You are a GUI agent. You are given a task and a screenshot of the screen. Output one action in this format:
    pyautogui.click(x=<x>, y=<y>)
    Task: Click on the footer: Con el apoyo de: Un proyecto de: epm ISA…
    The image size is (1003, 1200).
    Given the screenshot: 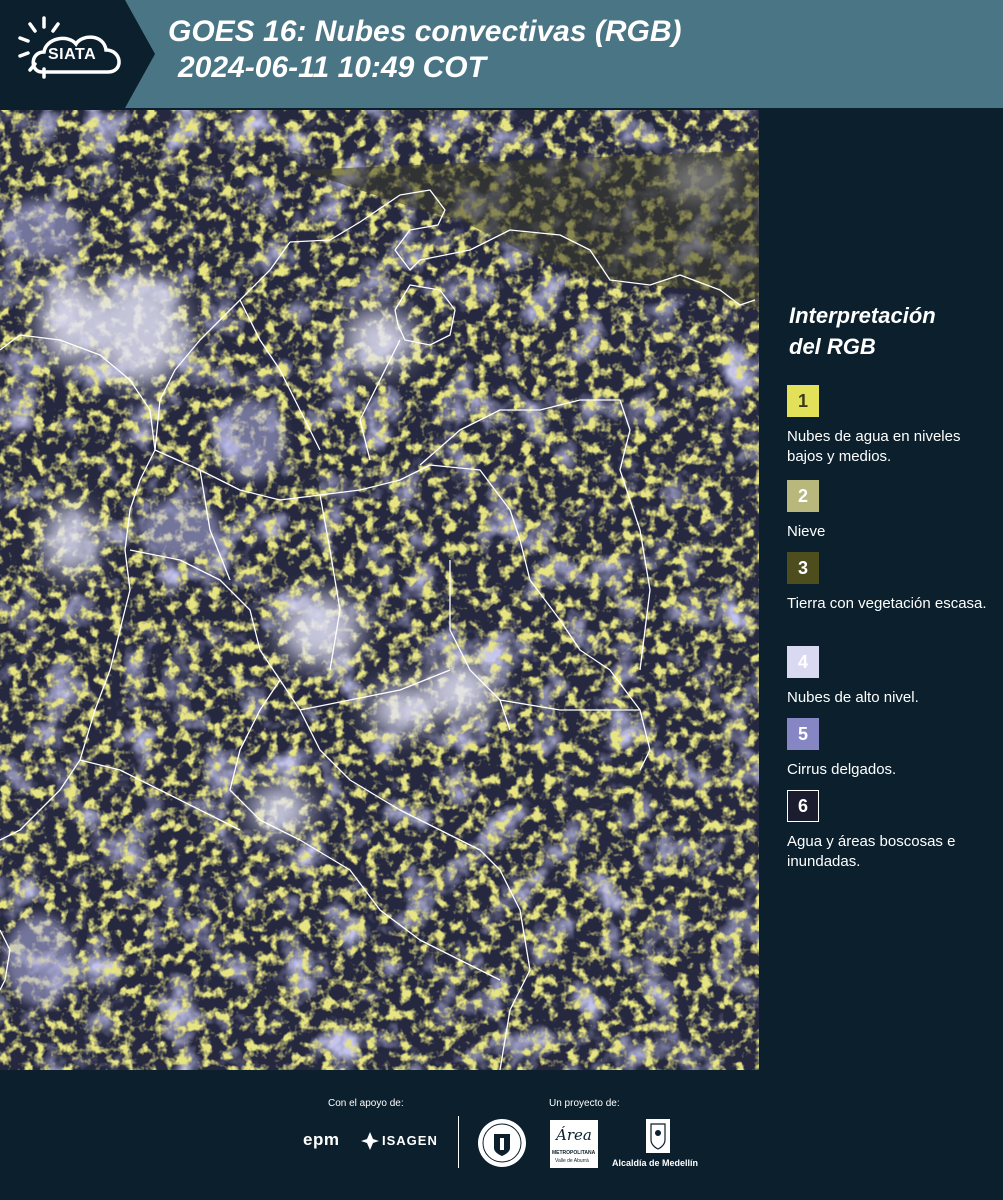 What is the action you would take?
    pyautogui.click(x=501, y=1135)
    